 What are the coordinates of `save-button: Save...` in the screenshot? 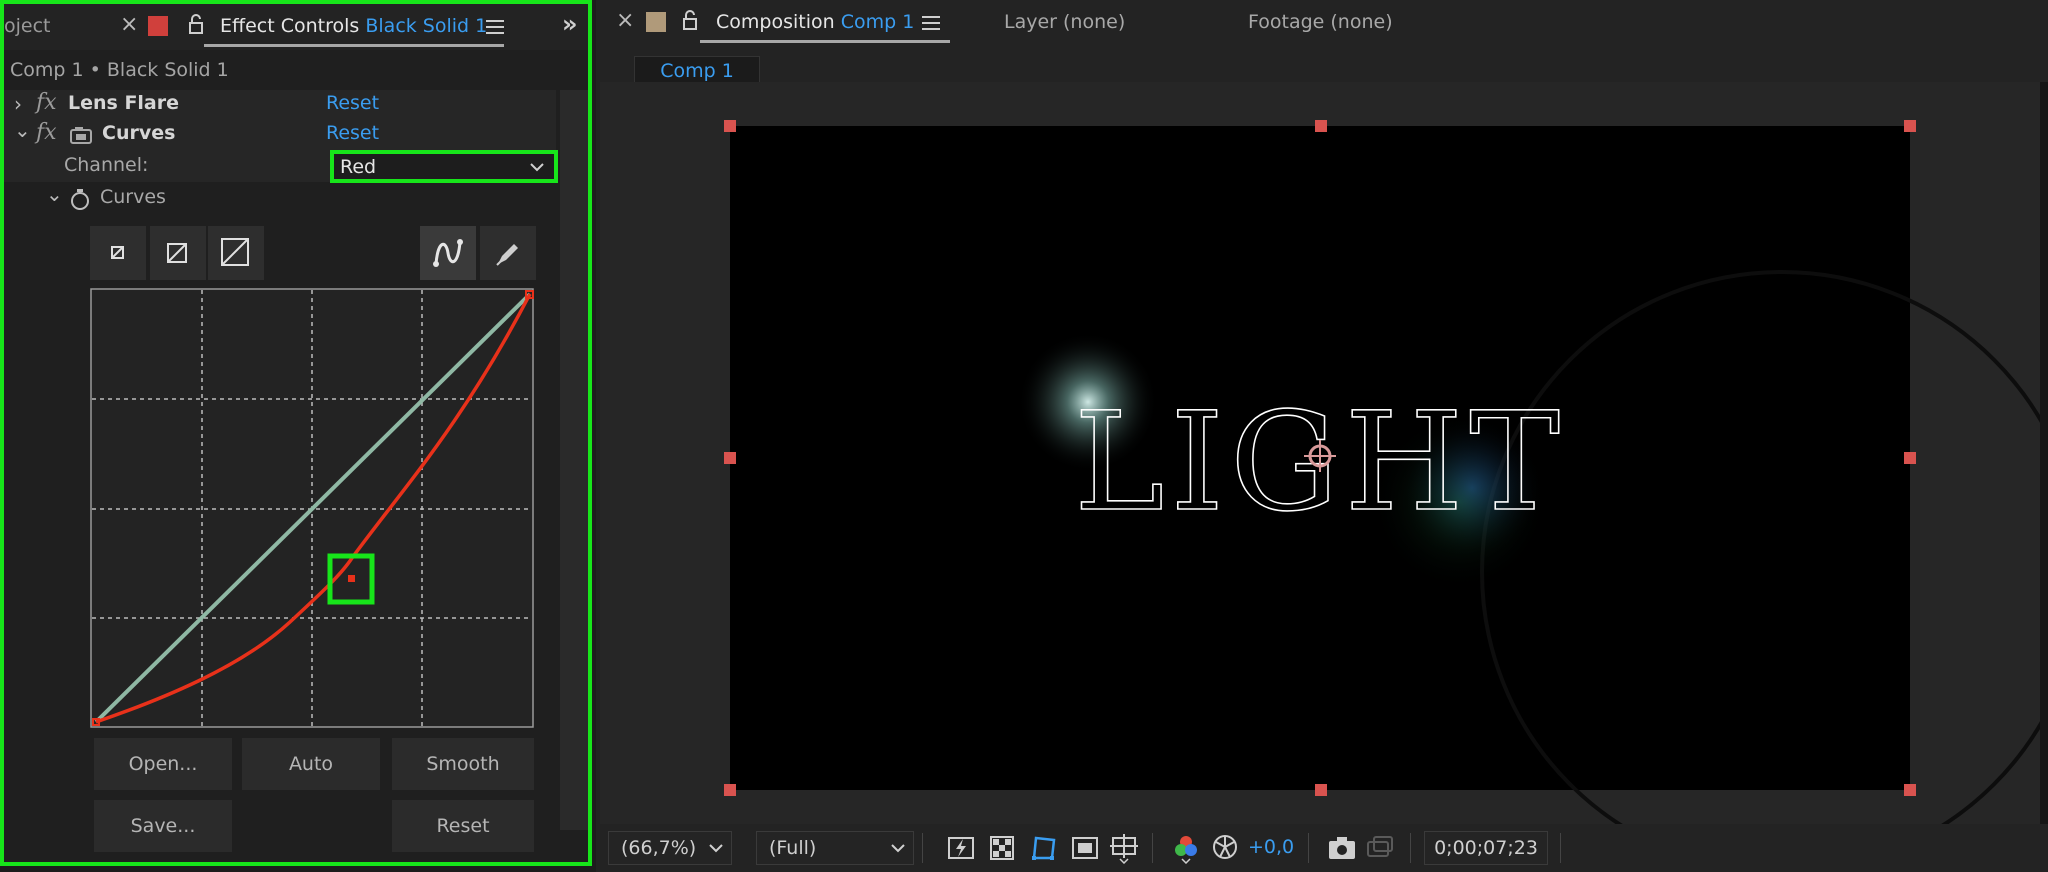 It's located at (163, 826).